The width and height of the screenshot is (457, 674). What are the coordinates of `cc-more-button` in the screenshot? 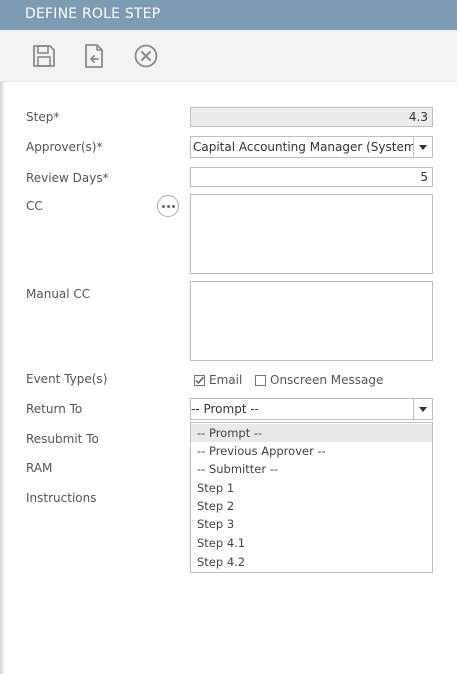 It's located at (168, 206).